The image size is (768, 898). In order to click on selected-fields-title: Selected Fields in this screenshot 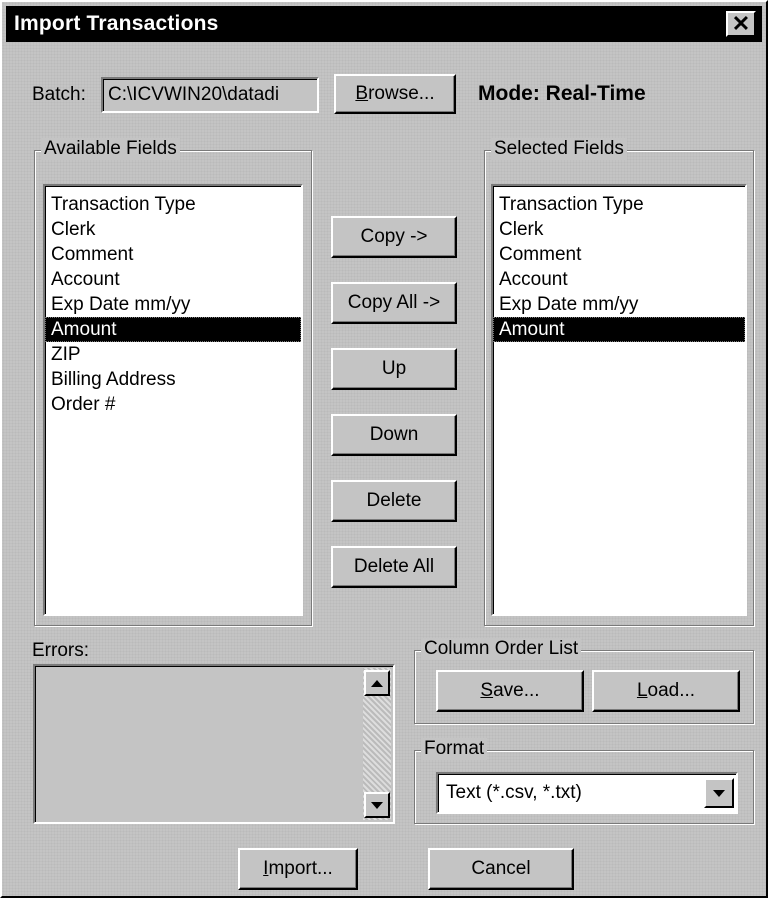, I will do `click(559, 149)`.